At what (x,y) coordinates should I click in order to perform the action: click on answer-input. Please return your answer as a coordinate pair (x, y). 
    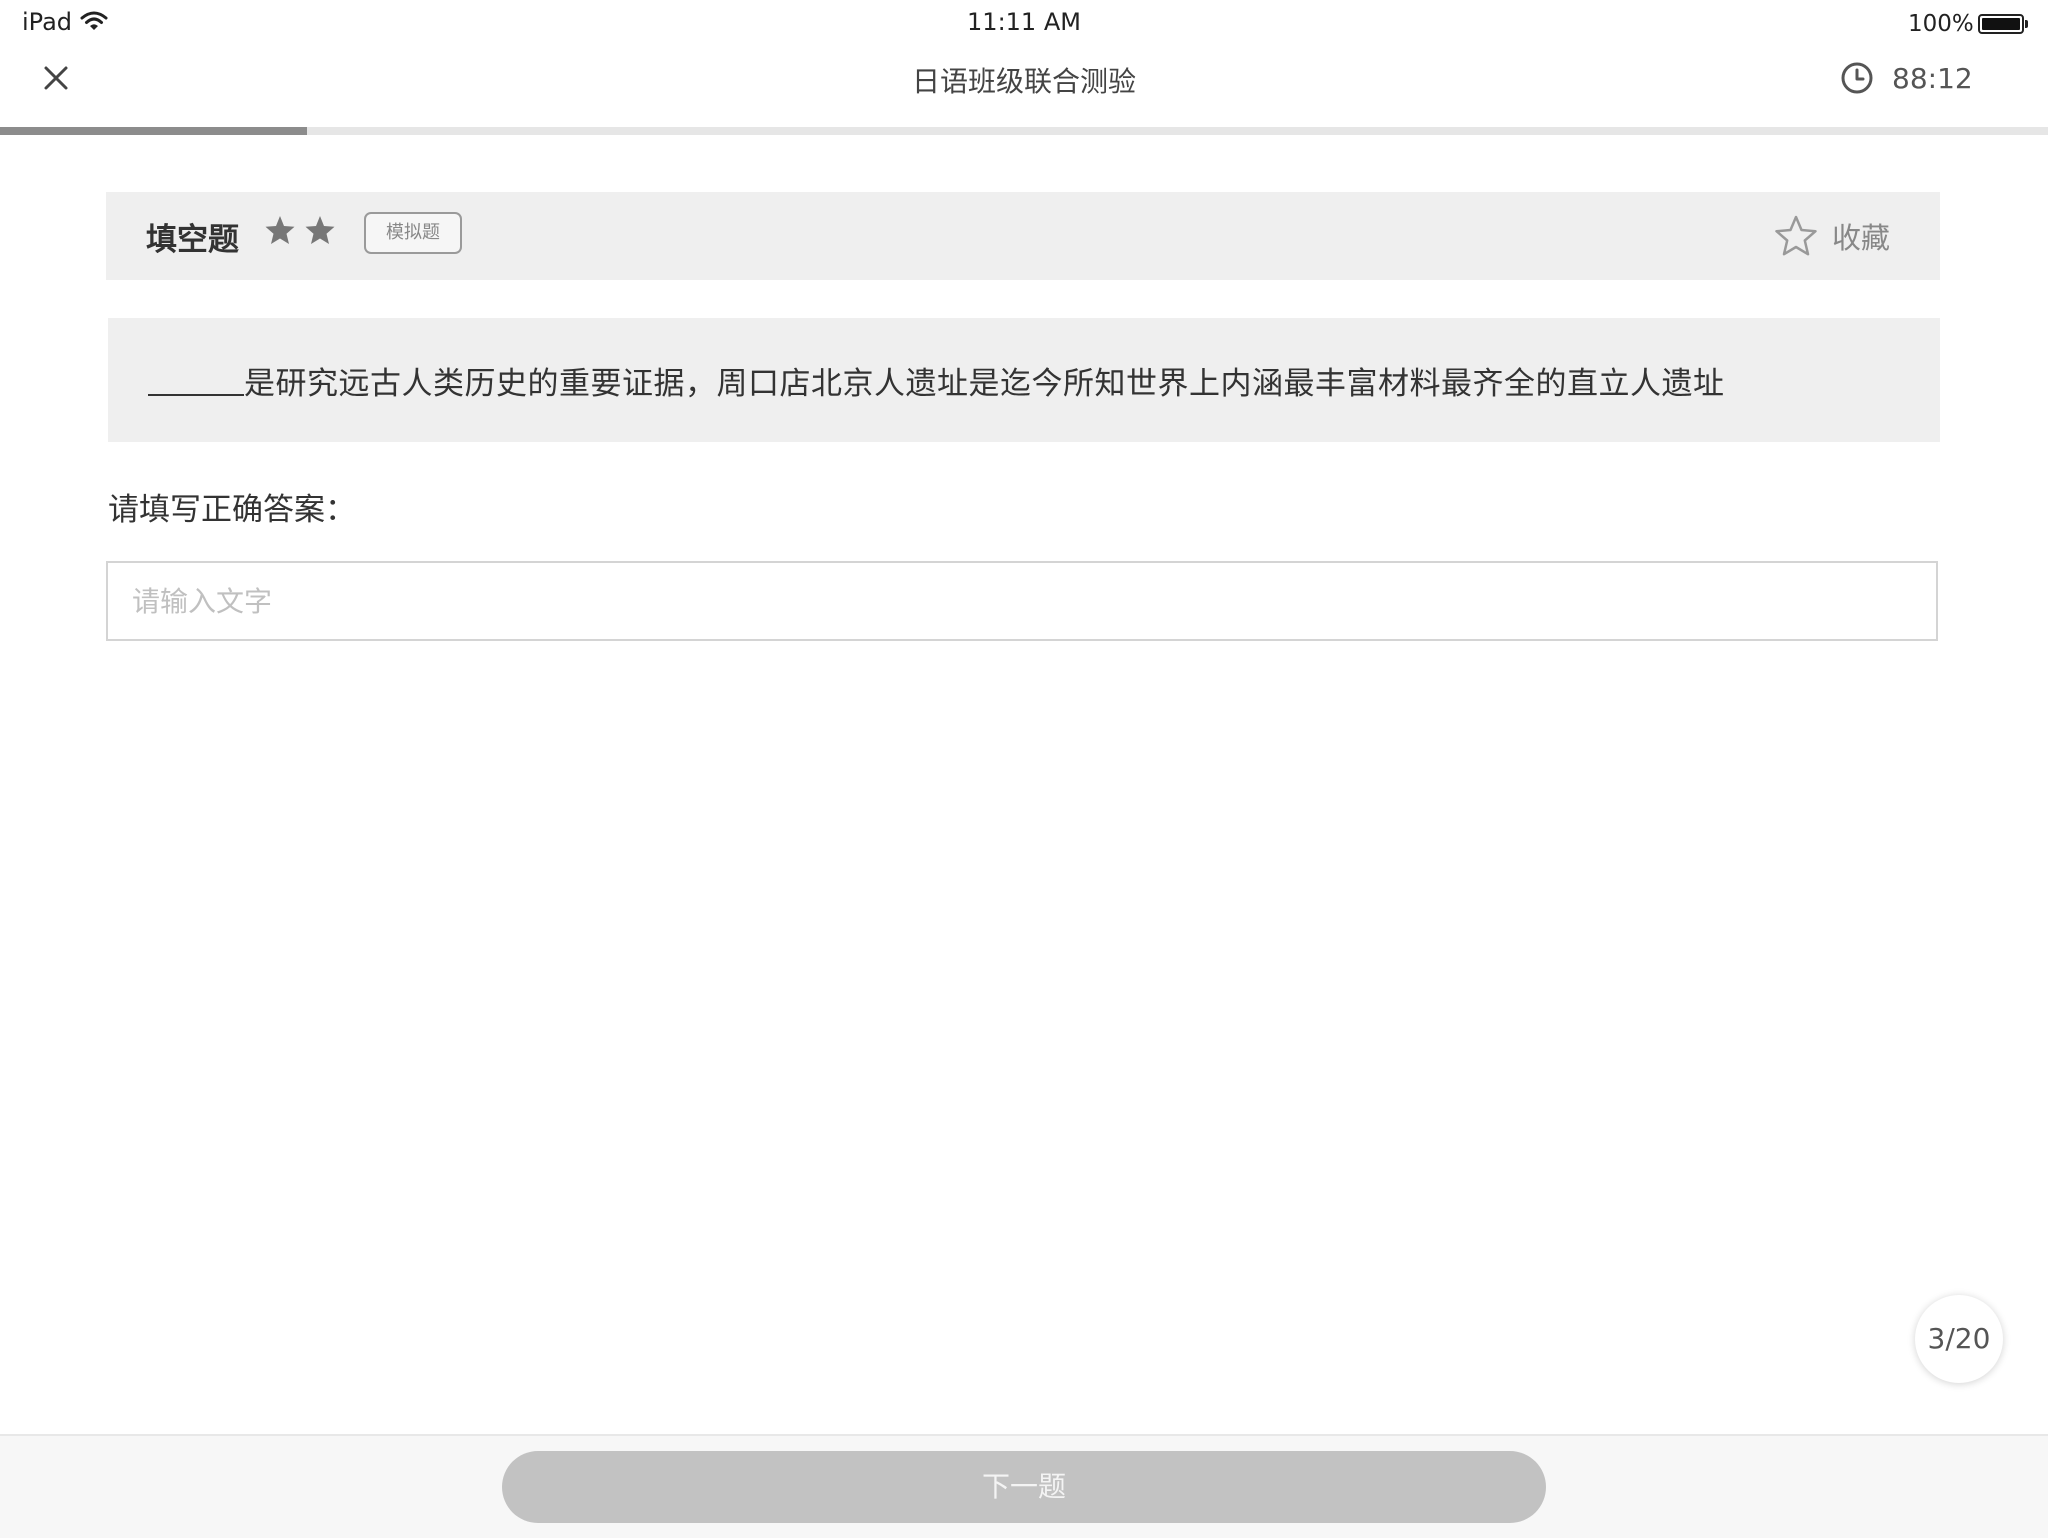
    Looking at the image, I should click on (1022, 601).